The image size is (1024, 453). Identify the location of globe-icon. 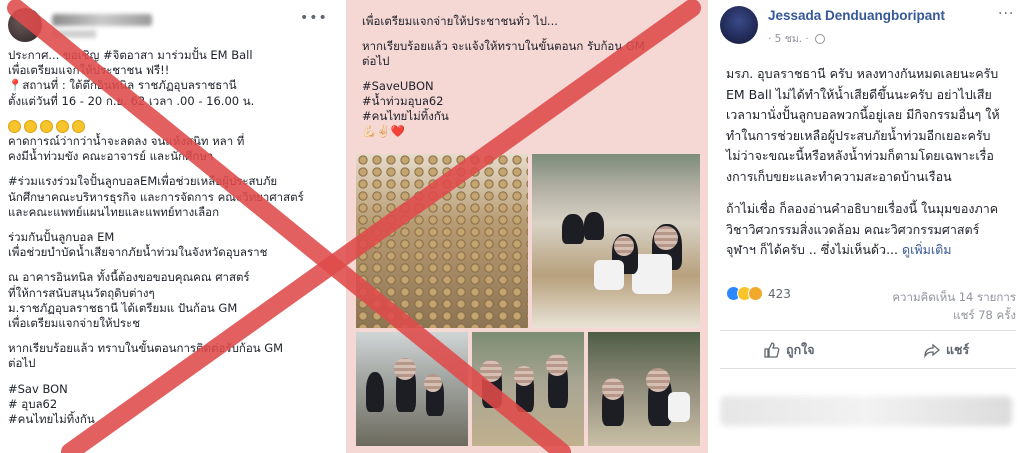
(820, 39).